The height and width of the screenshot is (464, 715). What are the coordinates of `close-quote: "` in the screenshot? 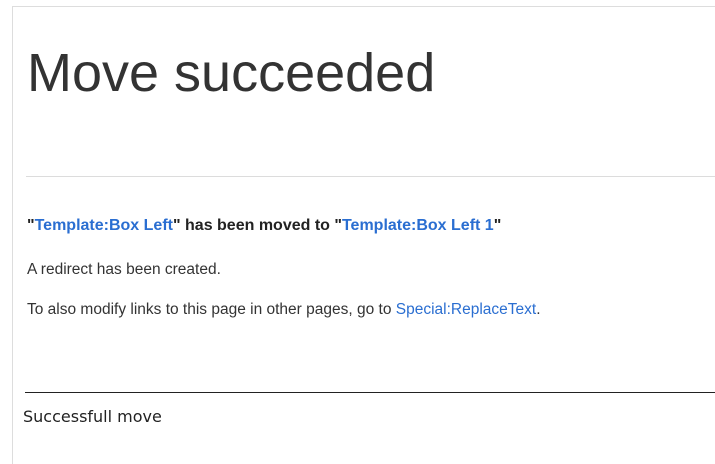 It's located at (497, 225).